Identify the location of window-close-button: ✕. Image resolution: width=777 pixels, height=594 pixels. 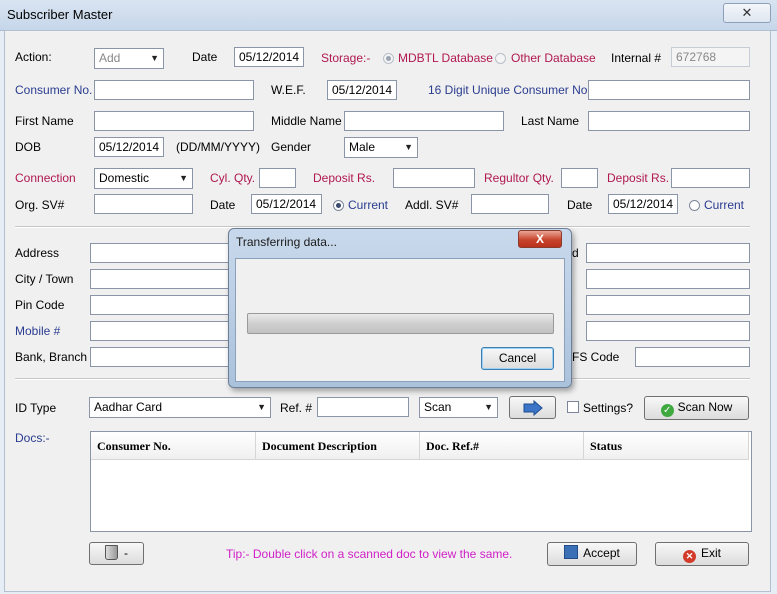
(747, 13).